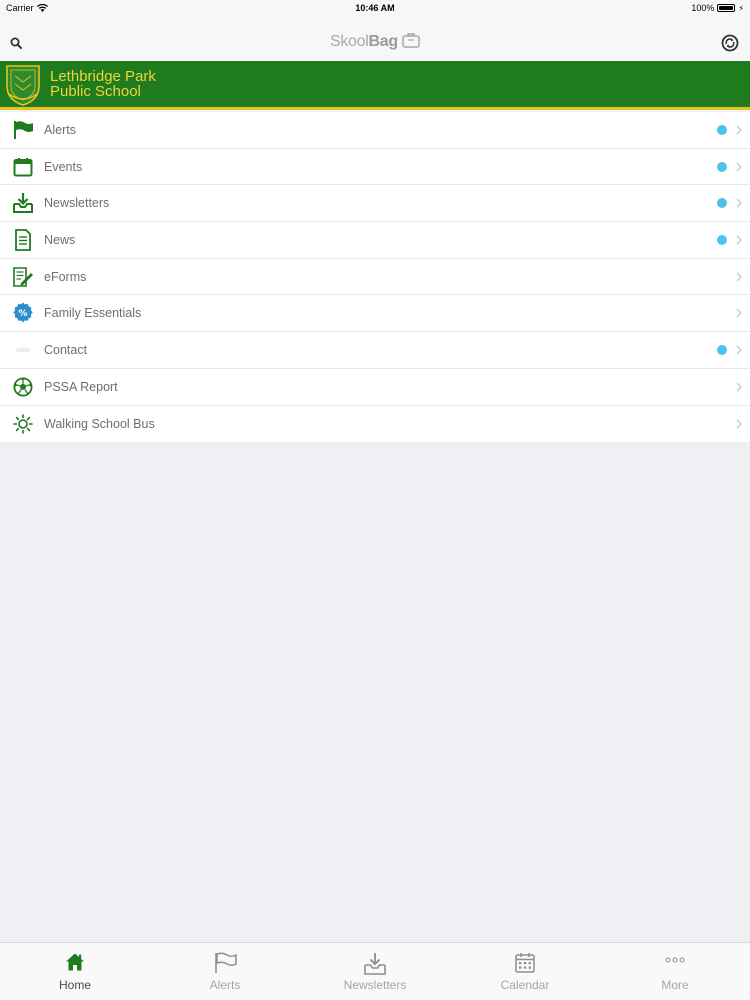 The height and width of the screenshot is (1000, 750). Describe the element at coordinates (99, 423) in the screenshot. I see `menu-label: Walking School Bus` at that location.